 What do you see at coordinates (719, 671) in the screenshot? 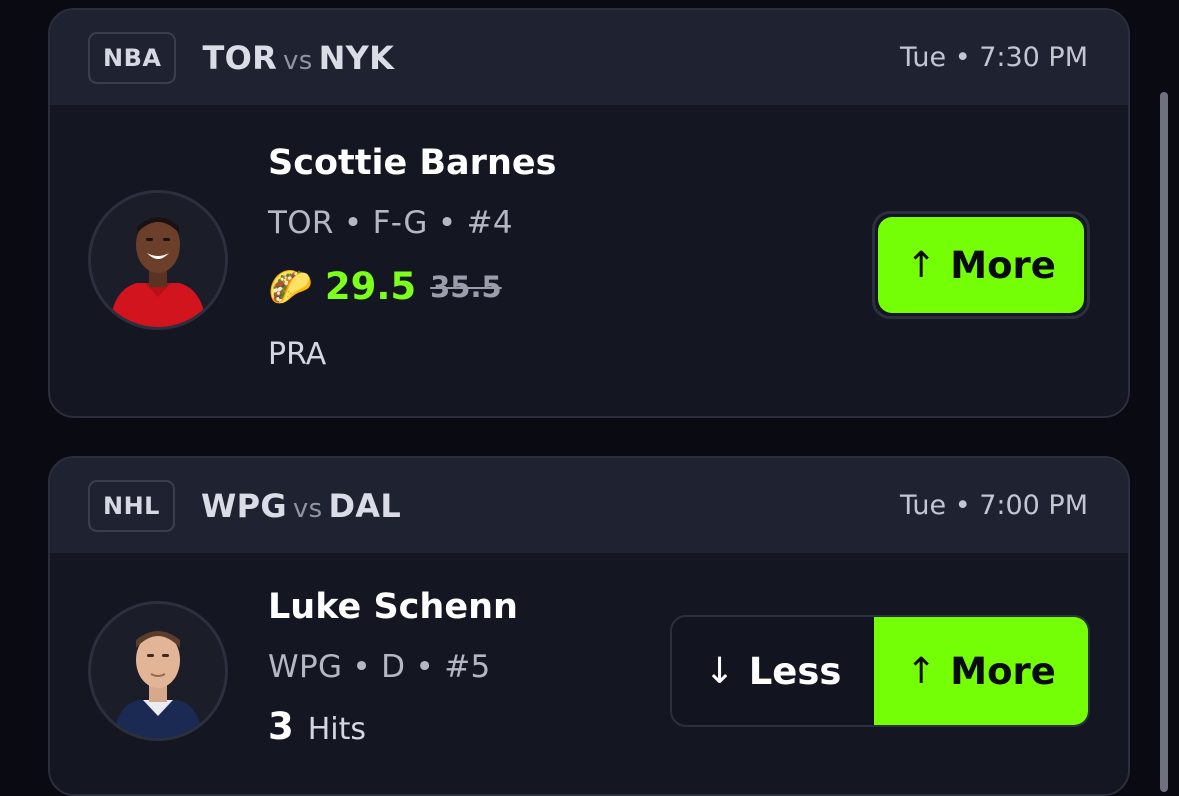
I see `arrow-down-icon: ↓` at bounding box center [719, 671].